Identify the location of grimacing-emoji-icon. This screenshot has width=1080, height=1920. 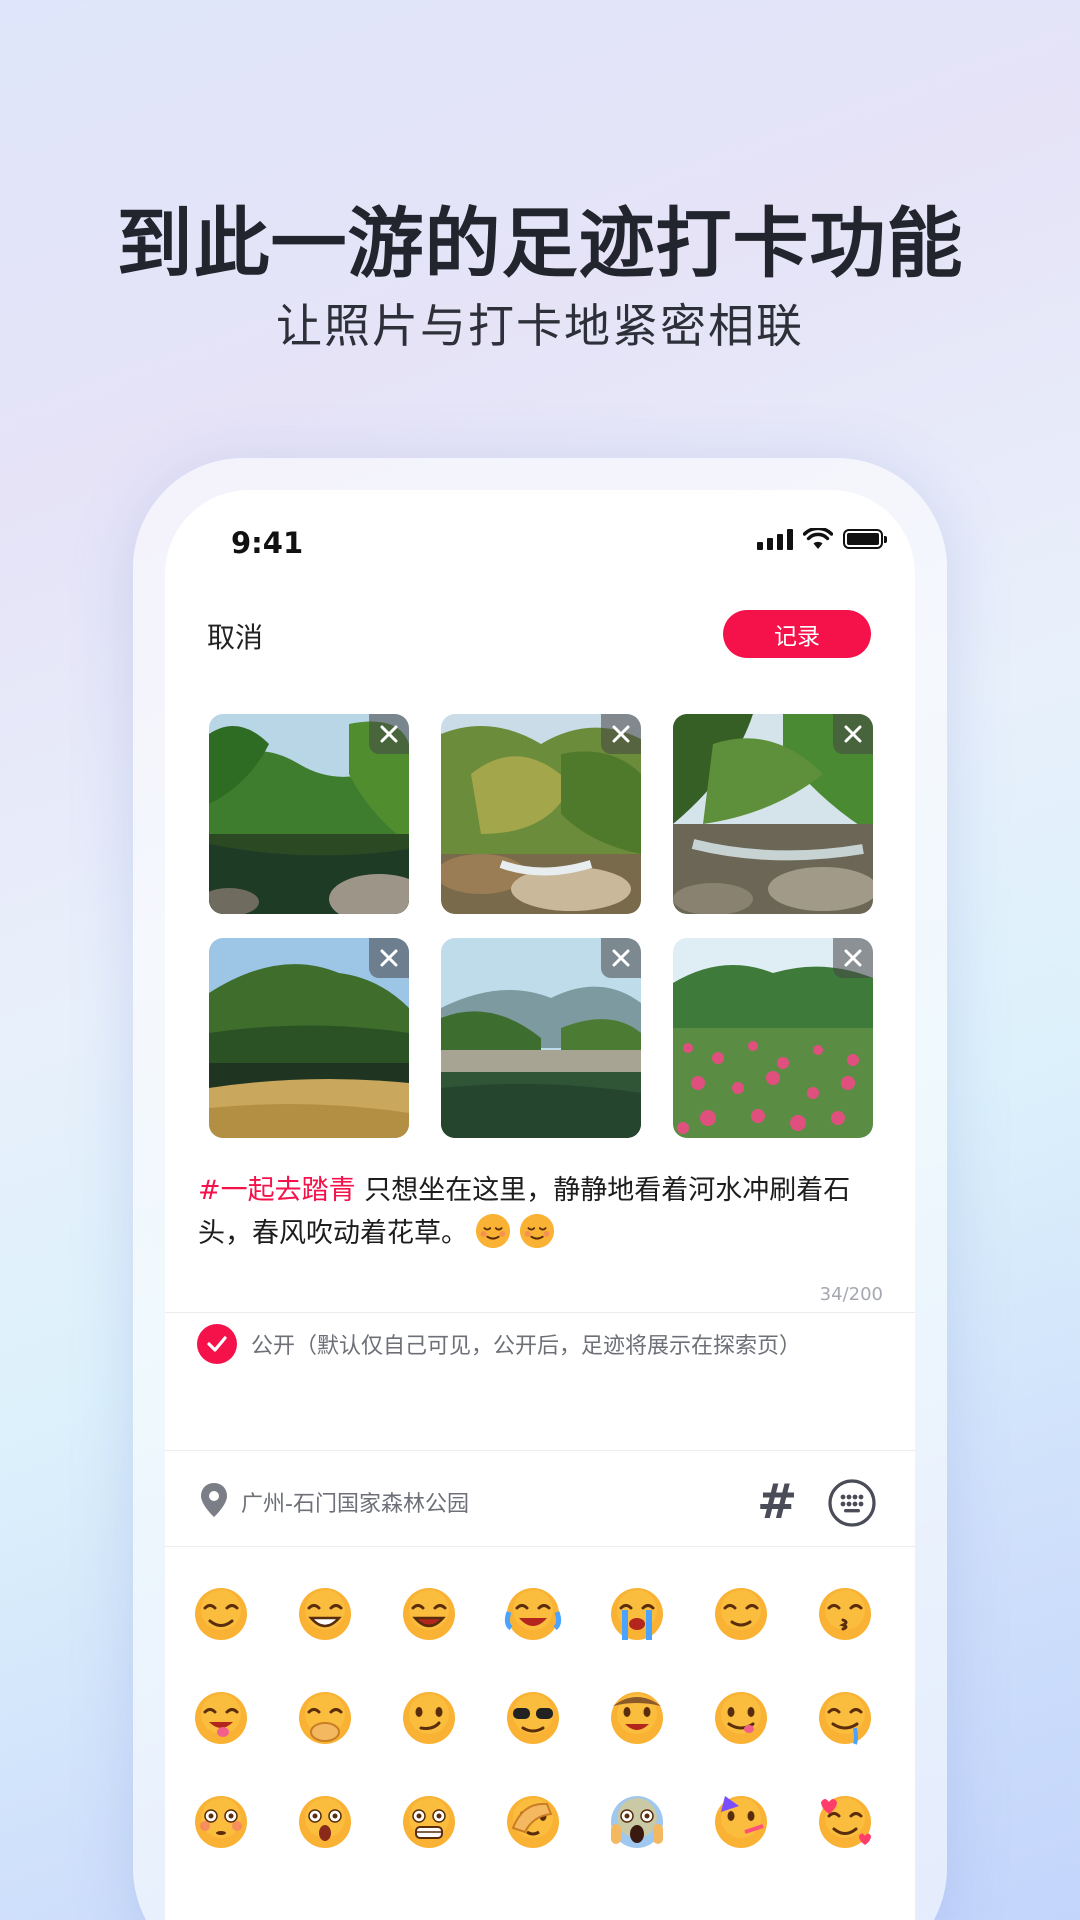
(429, 1822).